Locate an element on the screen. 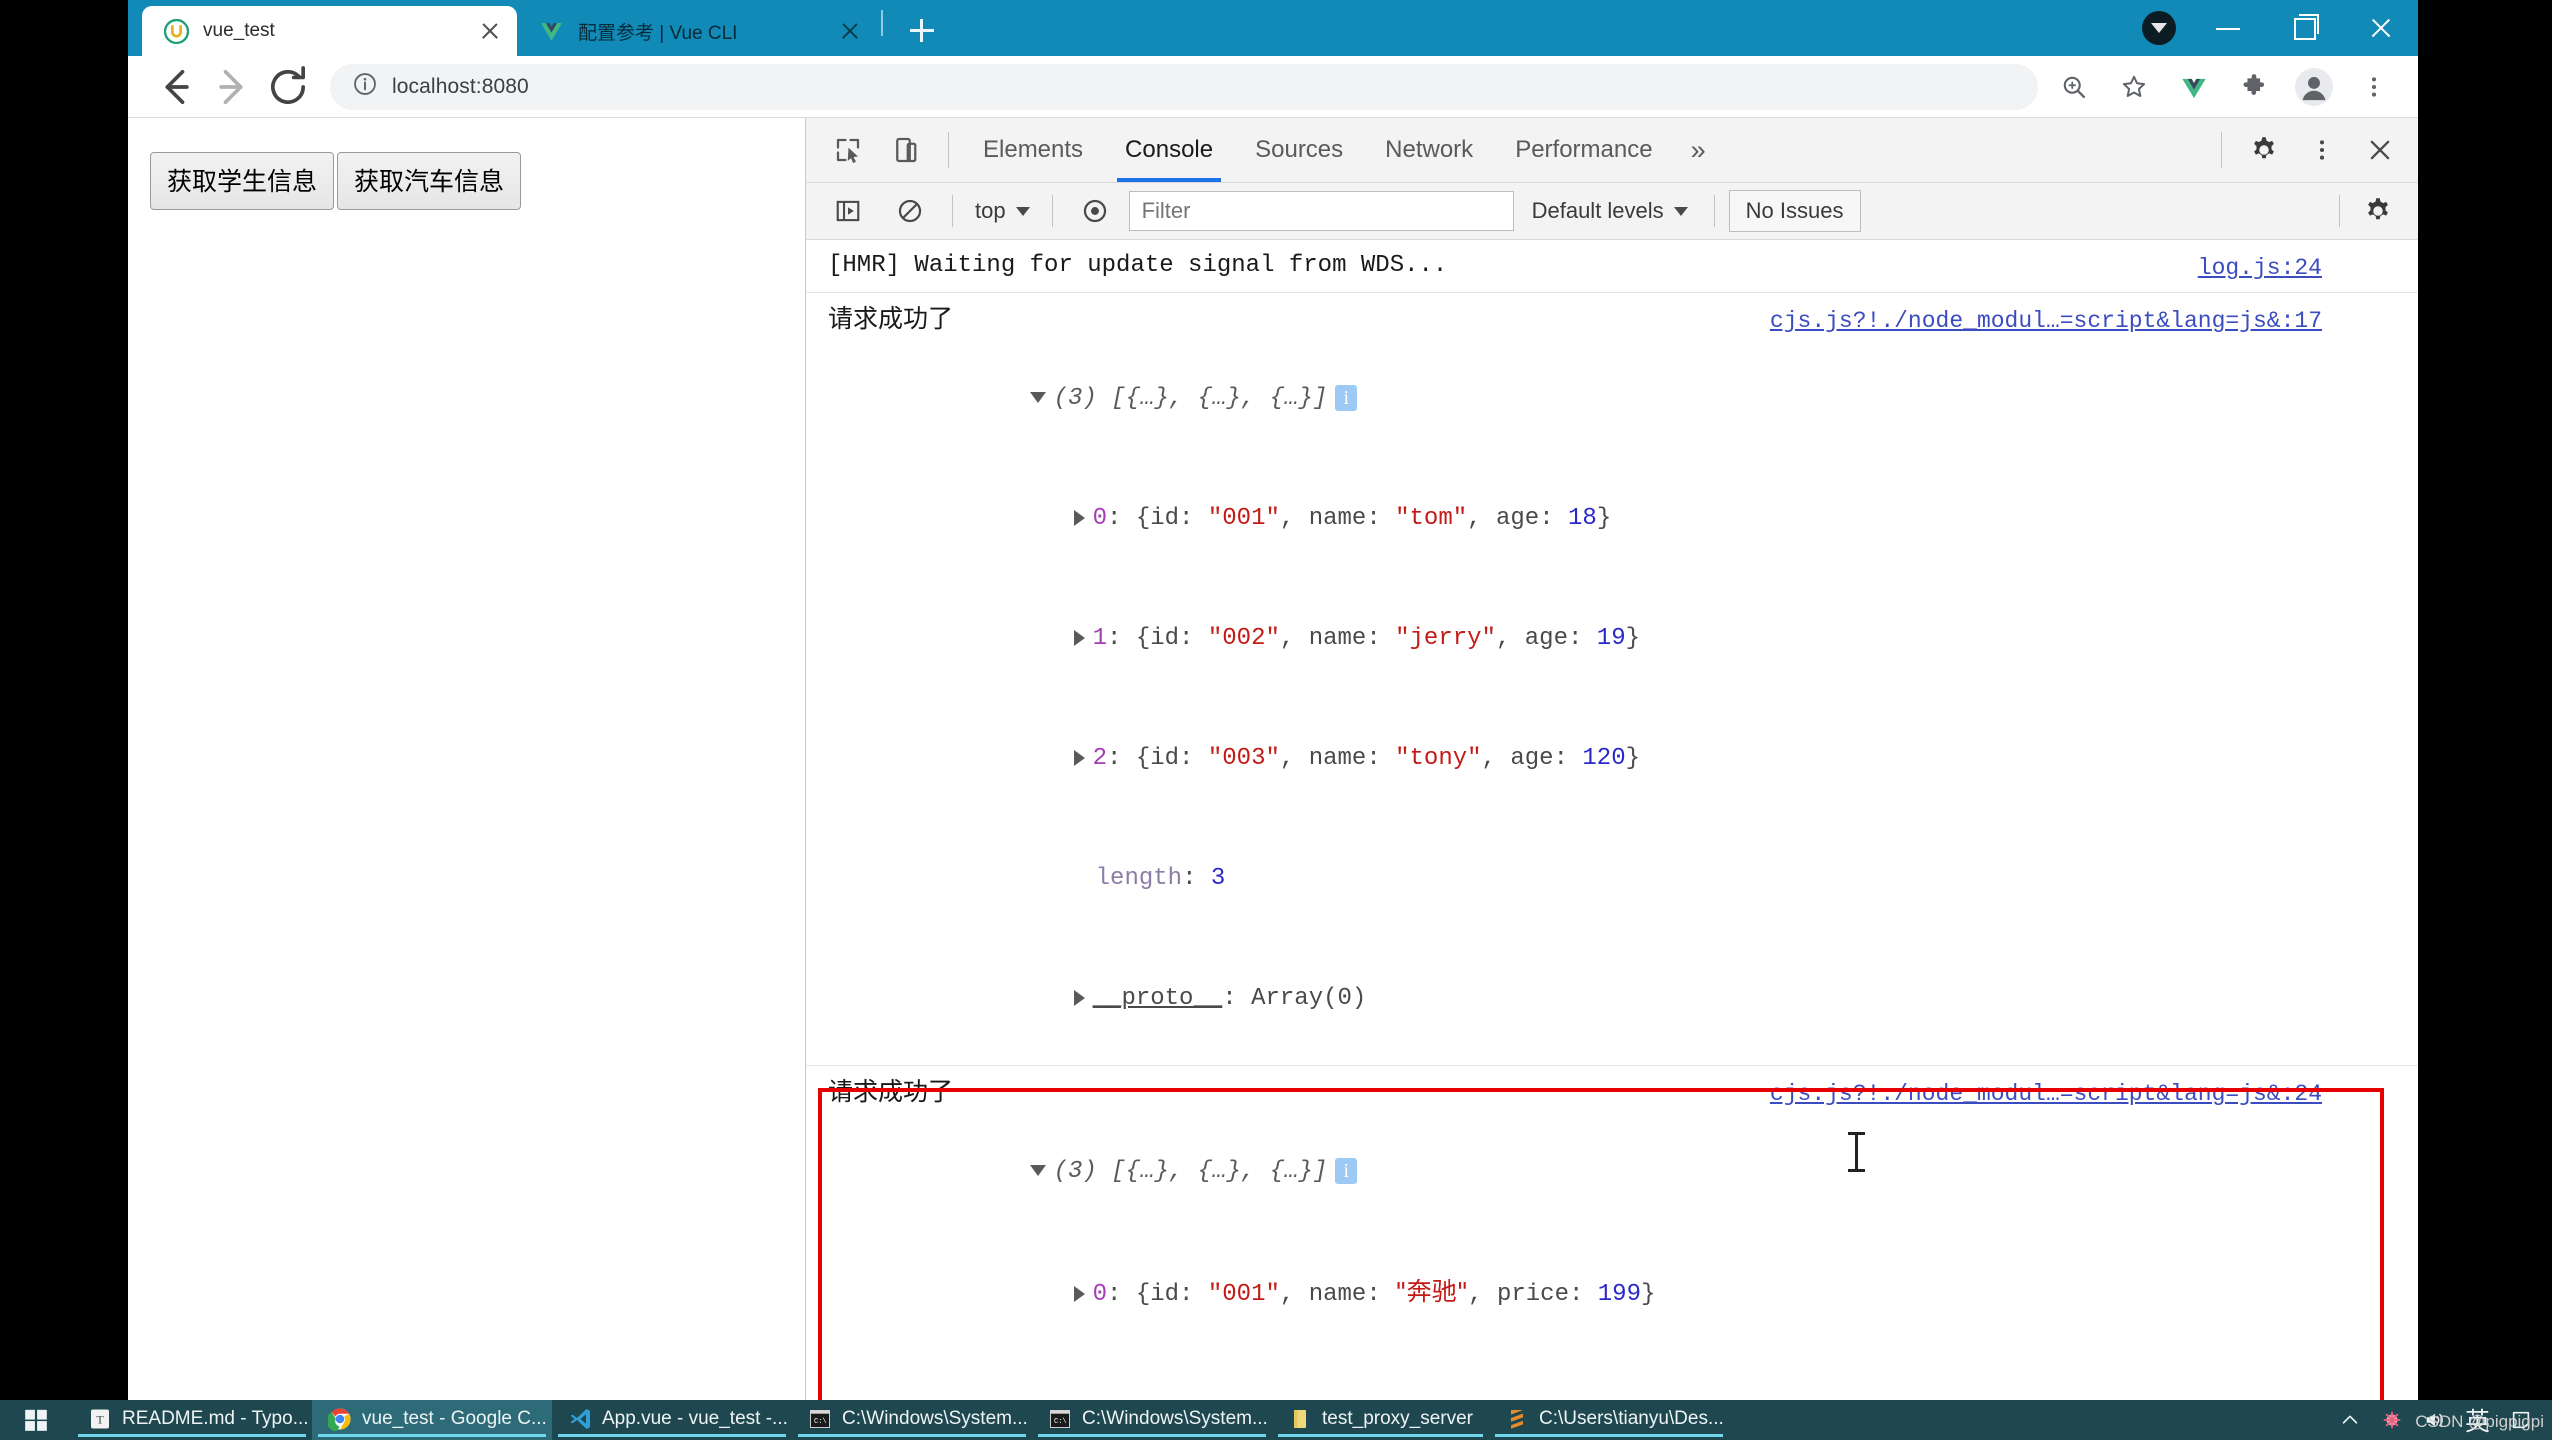 The width and height of the screenshot is (2552, 1440). item-name: "tony" is located at coordinates (1438, 758).